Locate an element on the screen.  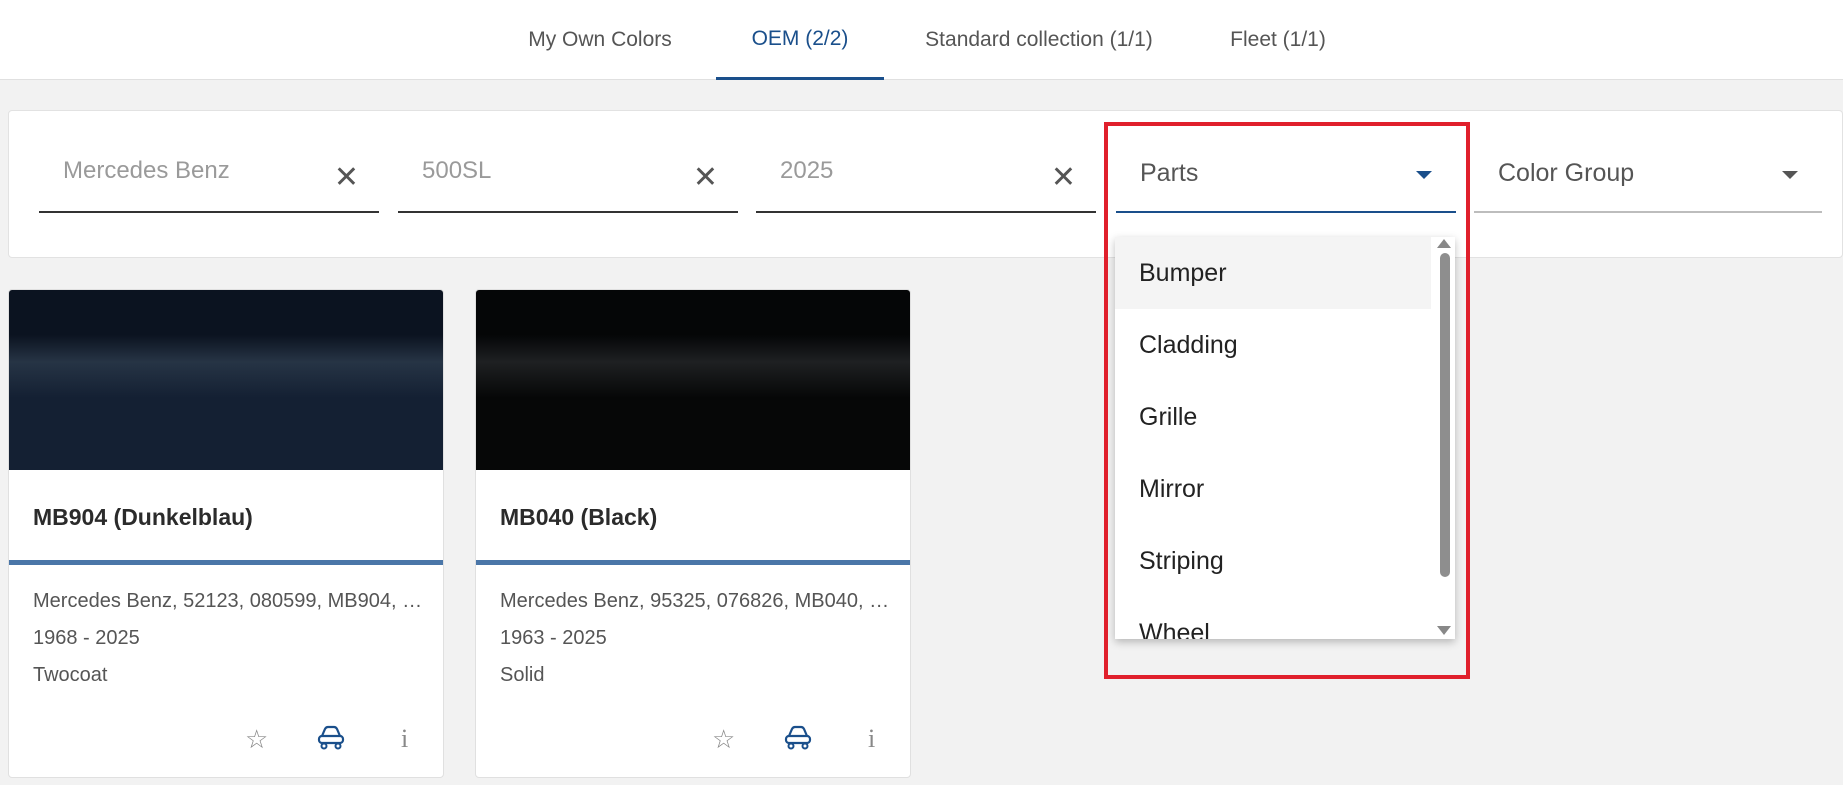
parts-select-label: Parts is located at coordinates (1169, 173).